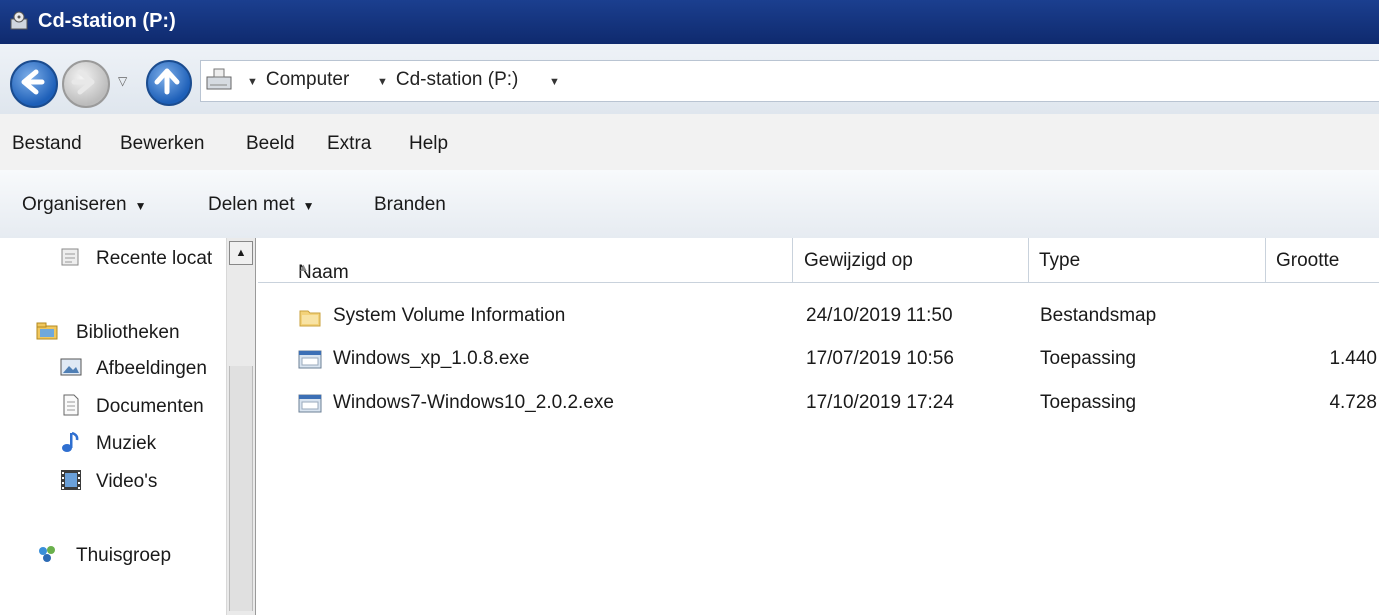 The image size is (1379, 615). I want to click on back-button, so click(34, 84).